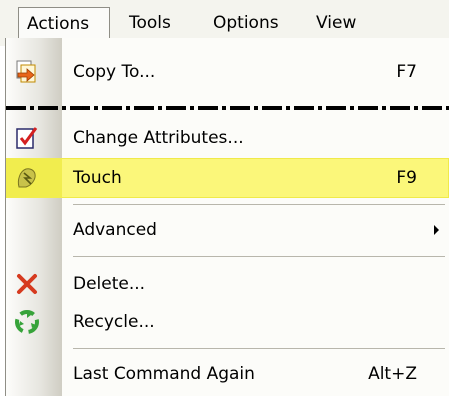 The height and width of the screenshot is (396, 449). Describe the element at coordinates (27, 322) in the screenshot. I see `recycle-icon` at that location.